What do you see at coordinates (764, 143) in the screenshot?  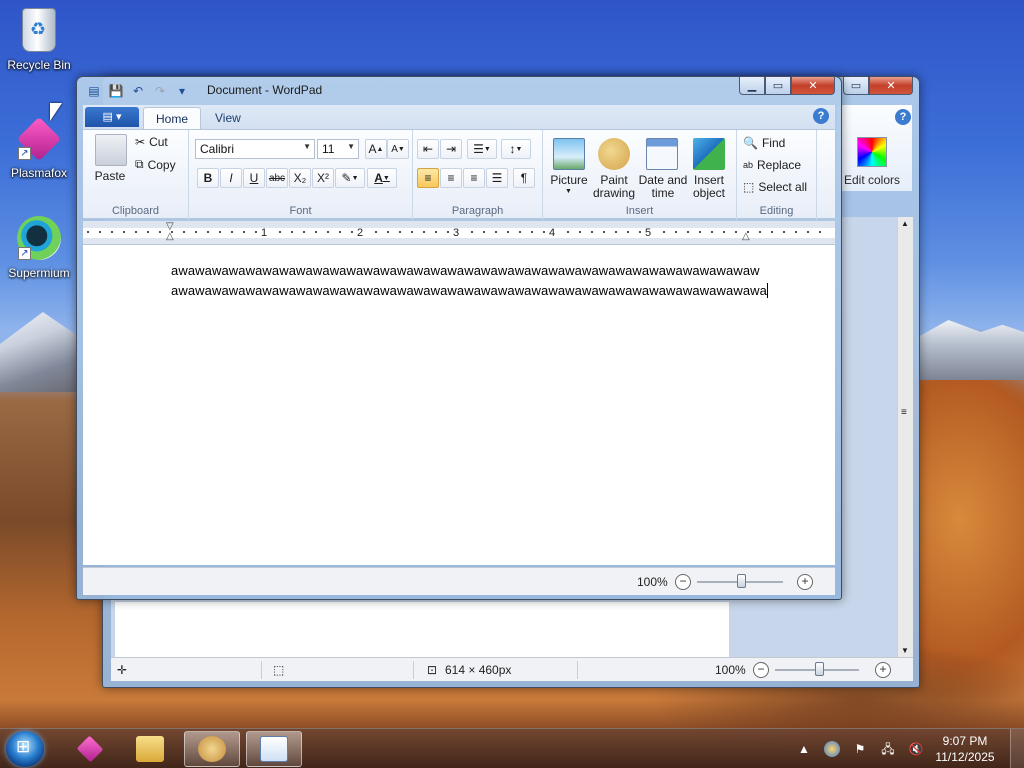 I see `find-button: 🔍 Find` at bounding box center [764, 143].